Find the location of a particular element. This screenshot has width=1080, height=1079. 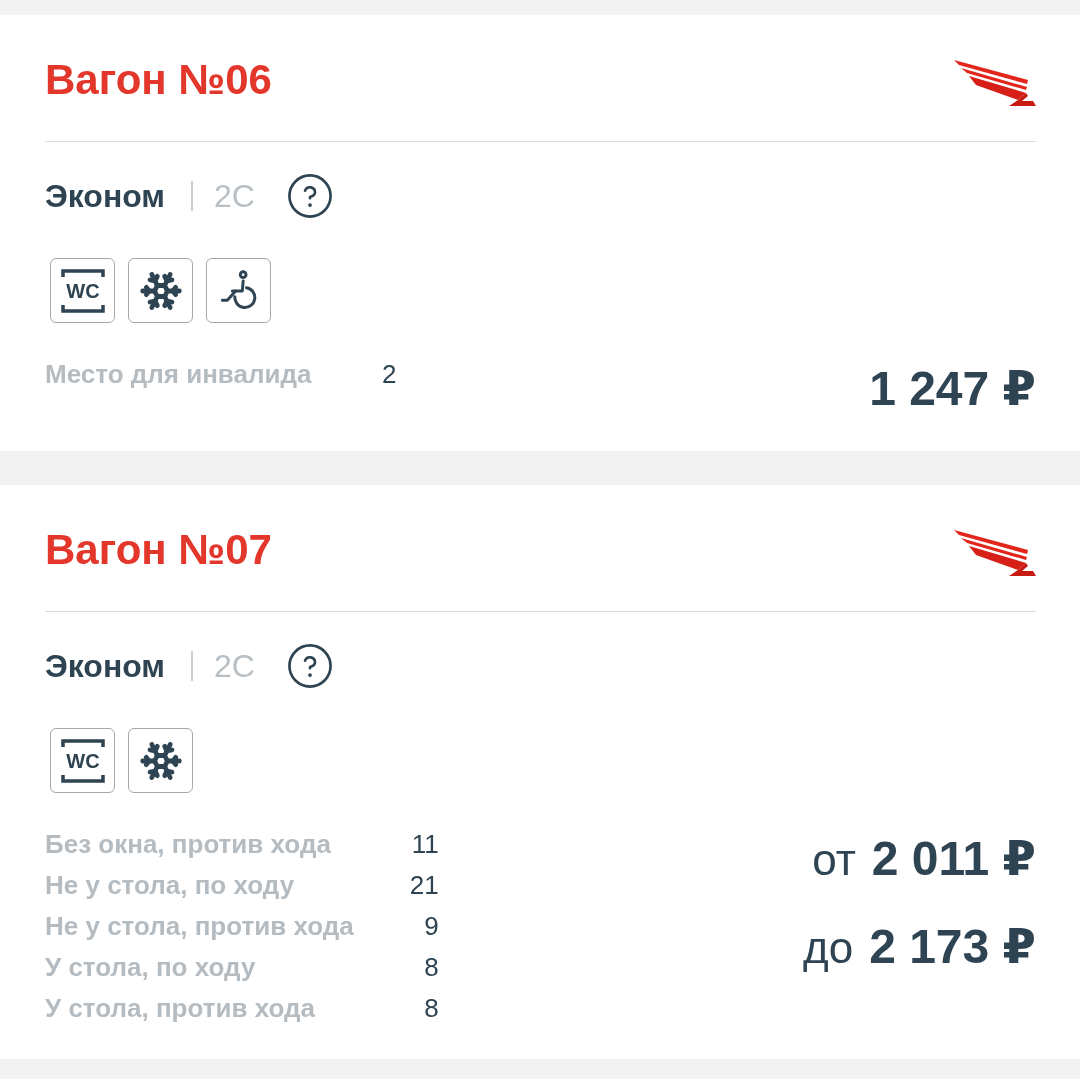

seat-type-label: У стола, по ходу is located at coordinates (151, 967).